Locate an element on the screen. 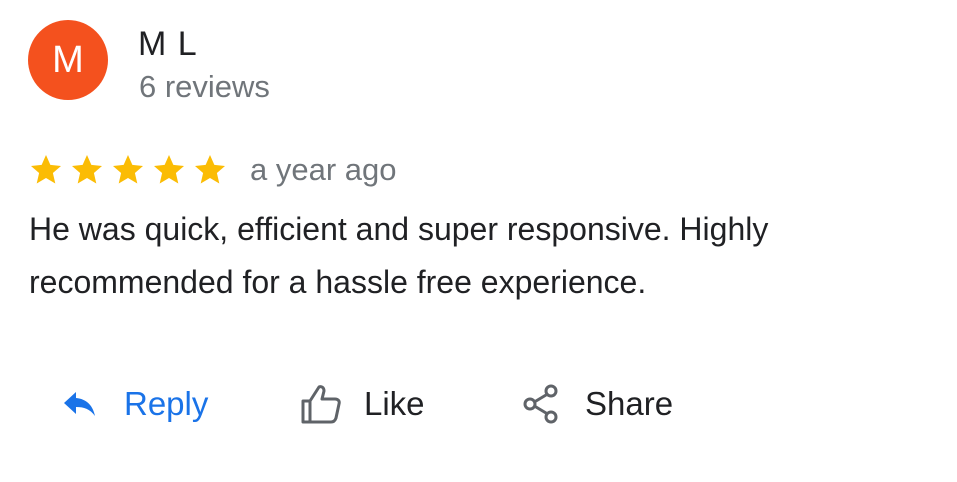 The height and width of the screenshot is (482, 957). review-count: 6 reviews is located at coordinates (204, 87).